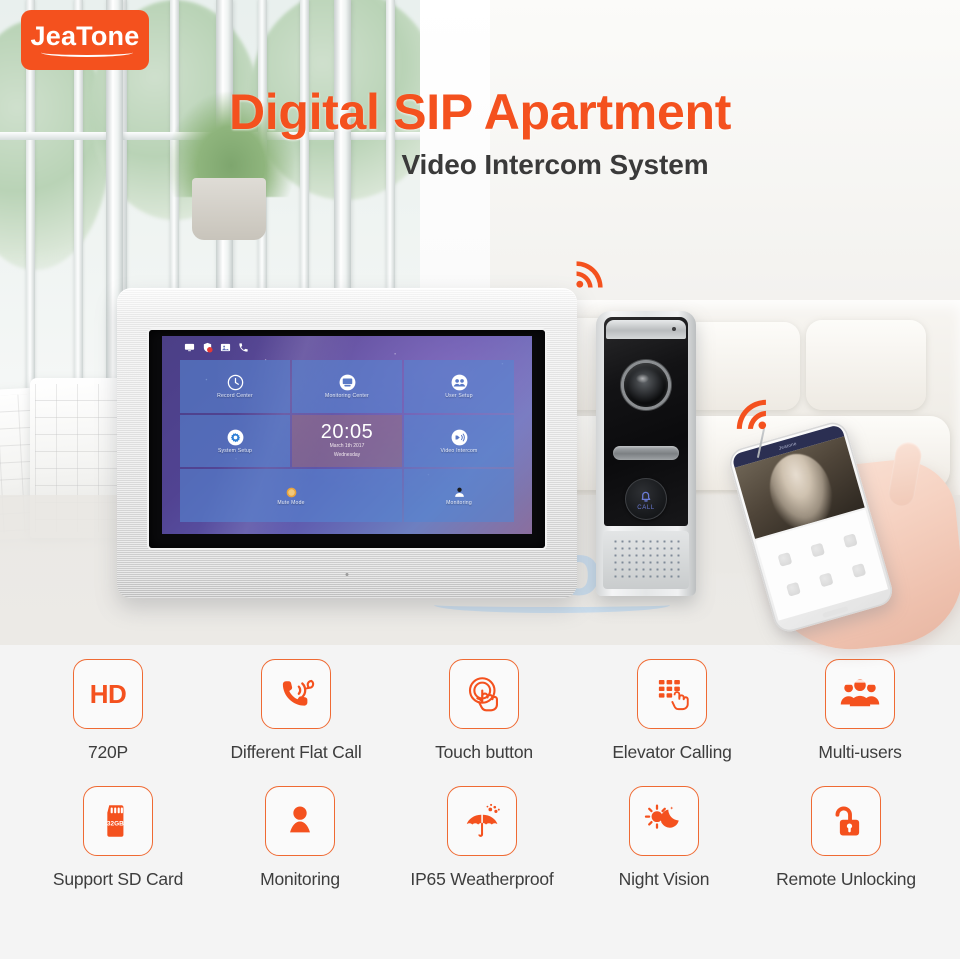 Image resolution: width=960 pixels, height=959 pixels. I want to click on feature-label: 720P, so click(108, 752).